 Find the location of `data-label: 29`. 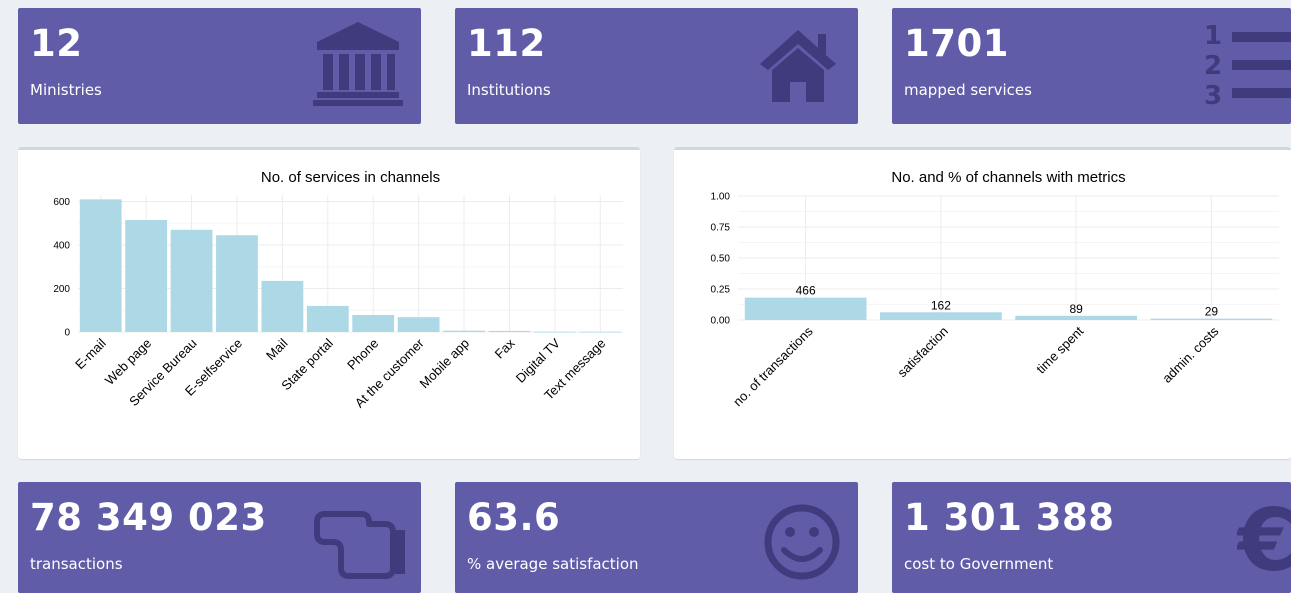

data-label: 29 is located at coordinates (1212, 312).